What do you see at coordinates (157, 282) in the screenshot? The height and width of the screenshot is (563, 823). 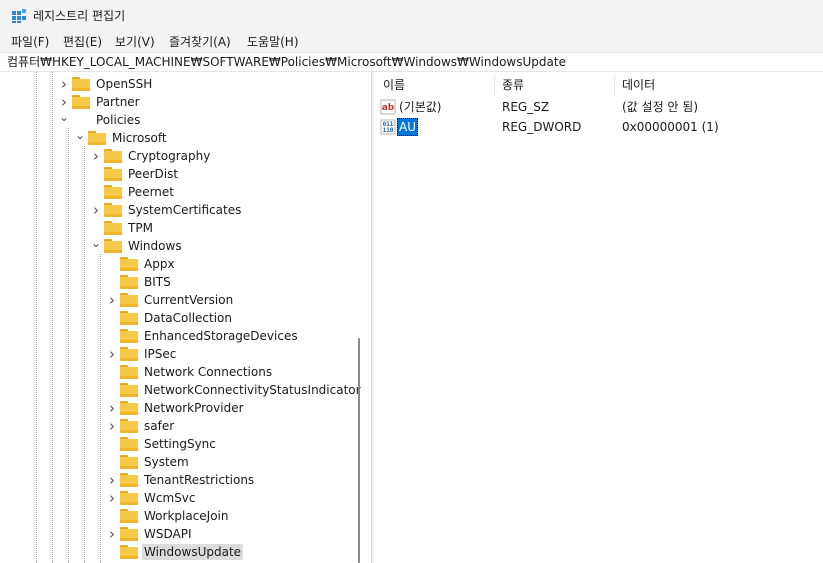 I see `tree-item-label: BITS` at bounding box center [157, 282].